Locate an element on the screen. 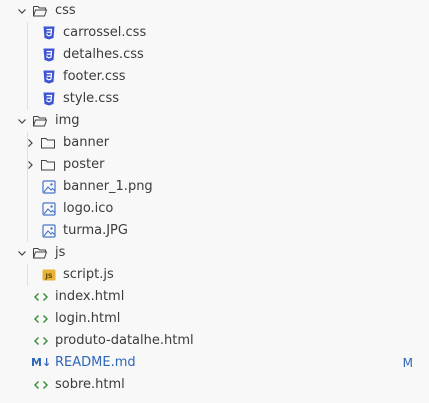 The height and width of the screenshot is (403, 429). folder-js: js is located at coordinates (214, 253).